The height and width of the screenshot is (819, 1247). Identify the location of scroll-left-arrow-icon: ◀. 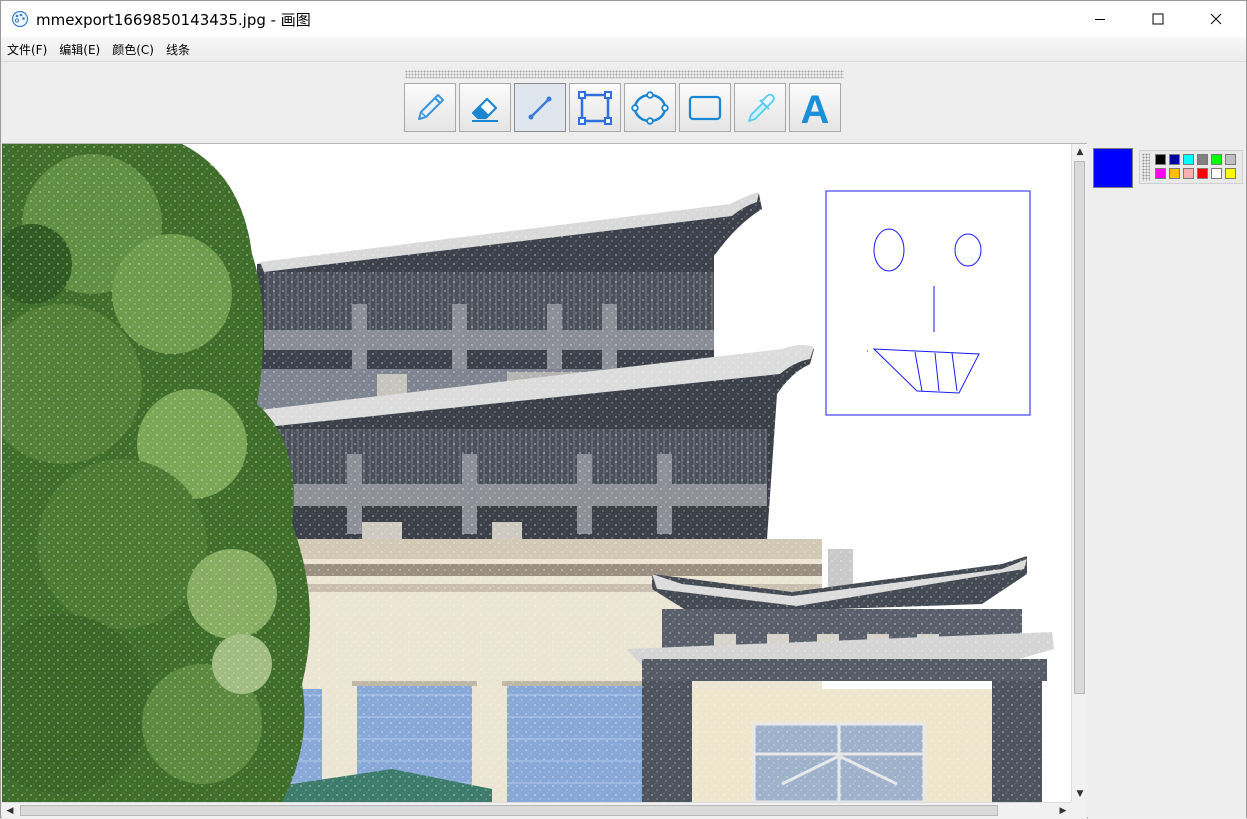
(10, 811).